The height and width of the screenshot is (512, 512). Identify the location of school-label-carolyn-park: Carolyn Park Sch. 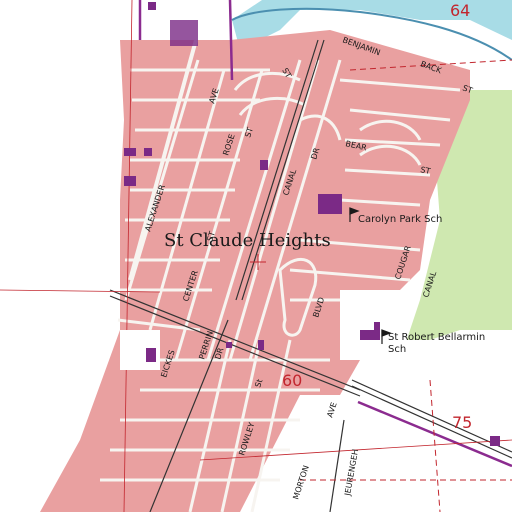
(400, 219).